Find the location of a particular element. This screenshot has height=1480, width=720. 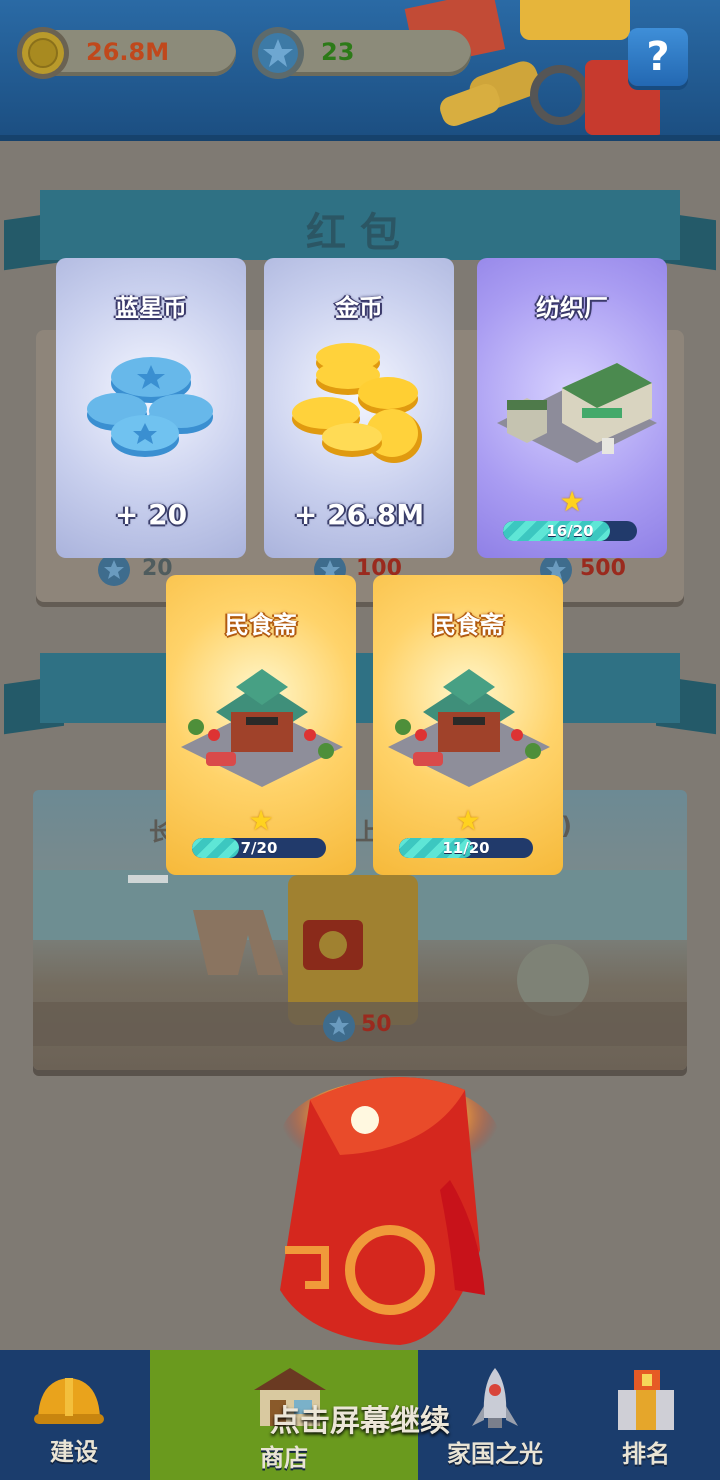

star-coin-icon is located at coordinates (278, 53).